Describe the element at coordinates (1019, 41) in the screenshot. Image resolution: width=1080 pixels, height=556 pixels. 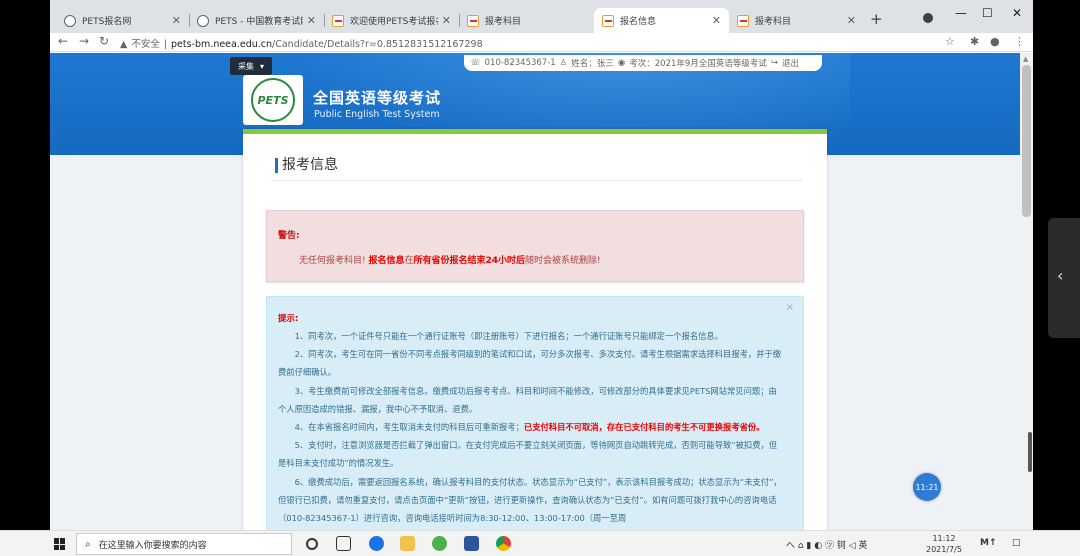
I see `menu-kebab-icon: ⋮` at that location.